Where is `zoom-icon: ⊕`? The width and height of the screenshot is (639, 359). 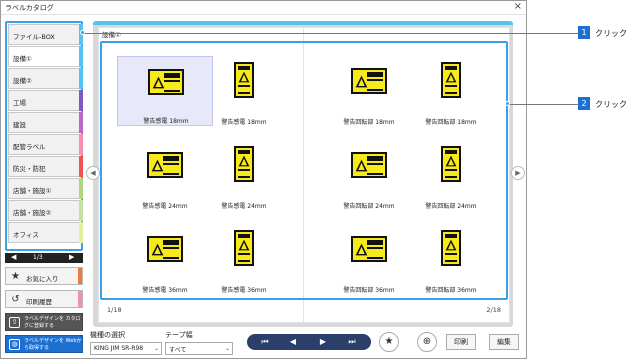
zoom-icon: ⊕ is located at coordinates (427, 342).